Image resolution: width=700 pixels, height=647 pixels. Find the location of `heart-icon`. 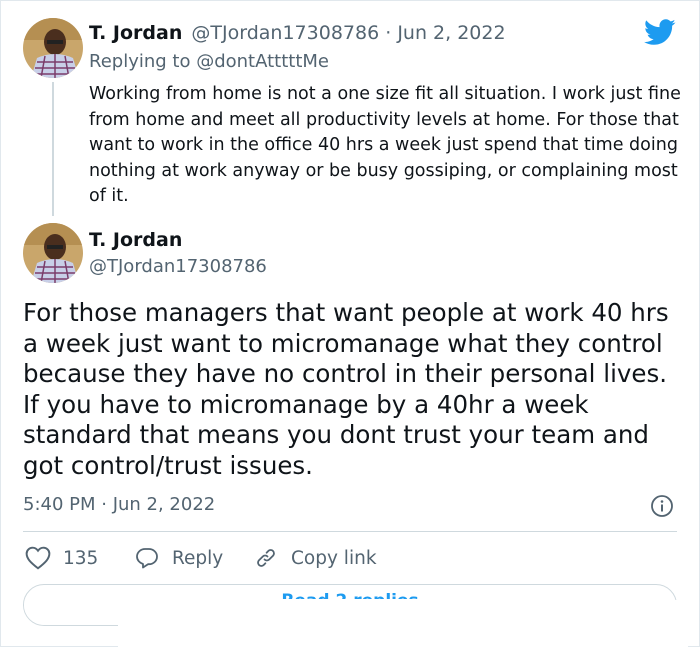

heart-icon is located at coordinates (38, 558).